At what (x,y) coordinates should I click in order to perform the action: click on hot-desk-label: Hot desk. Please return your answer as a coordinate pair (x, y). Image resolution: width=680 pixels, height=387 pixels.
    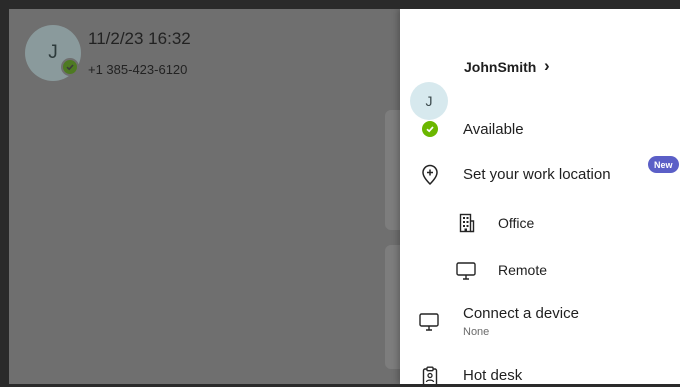
    Looking at the image, I should click on (493, 375).